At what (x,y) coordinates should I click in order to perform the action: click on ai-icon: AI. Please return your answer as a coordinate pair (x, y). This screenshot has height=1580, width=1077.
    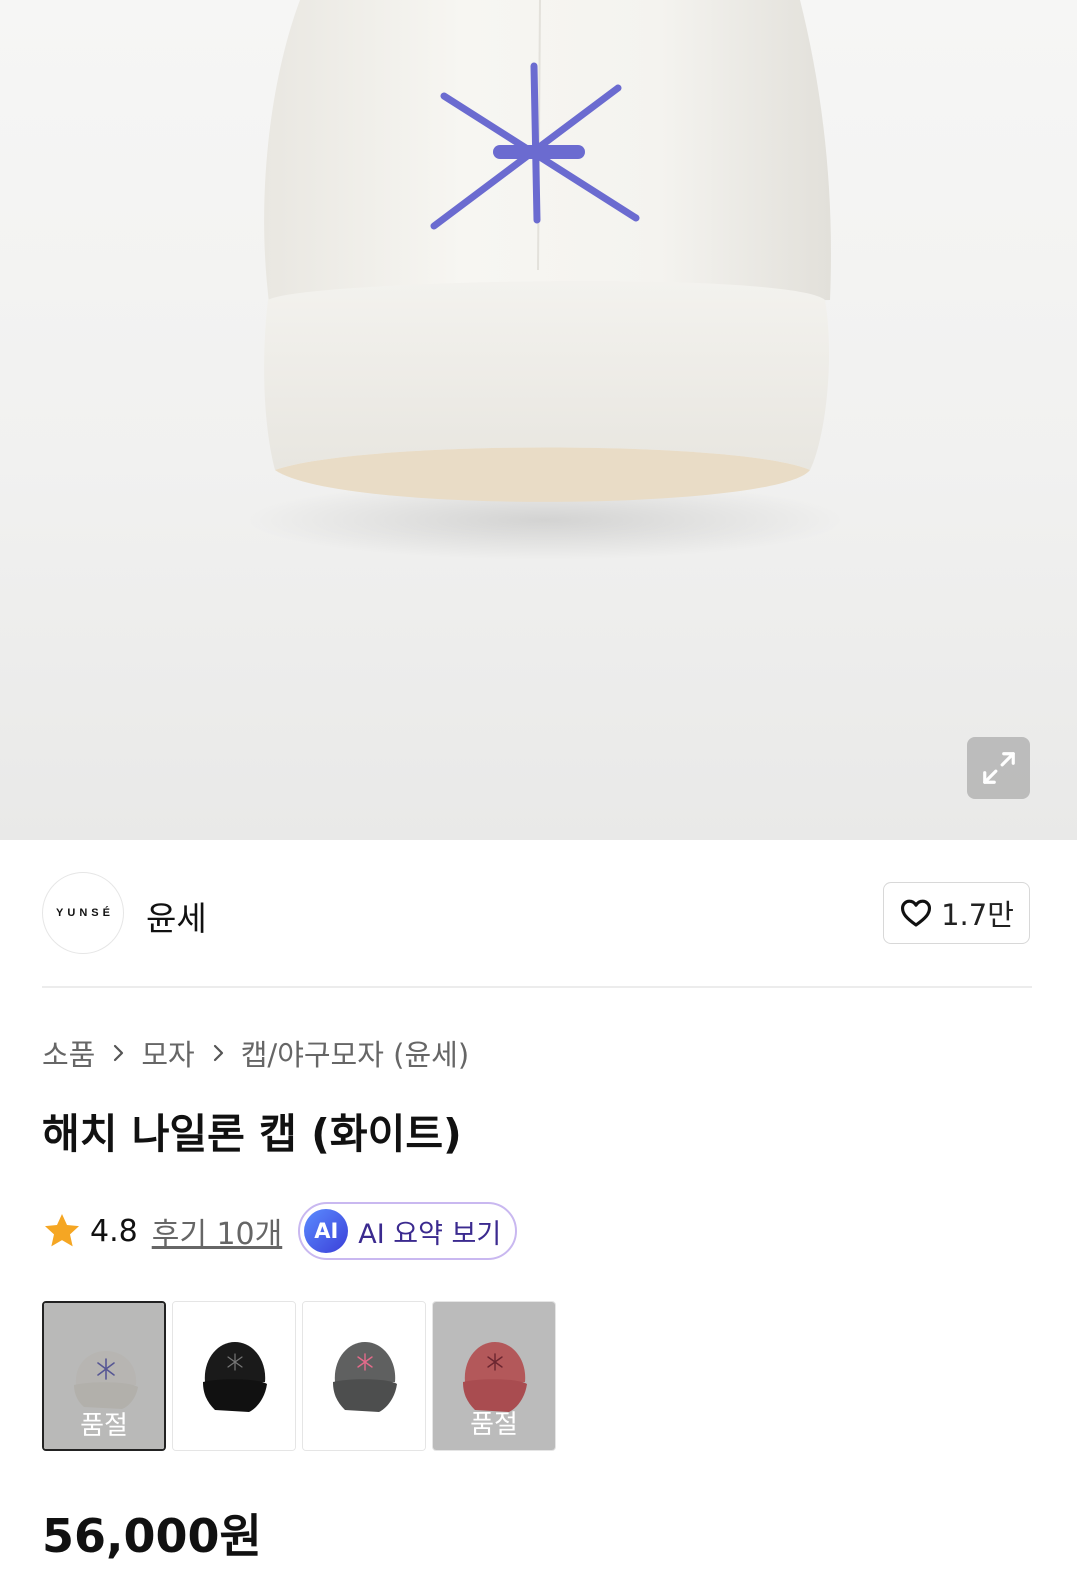
    Looking at the image, I should click on (326, 1231).